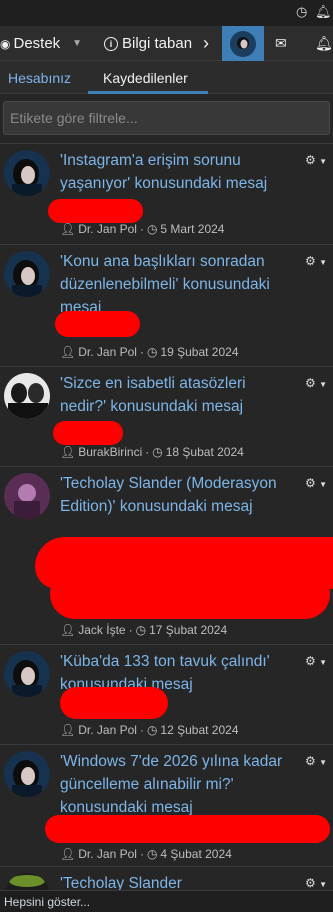 The width and height of the screenshot is (333, 912). Describe the element at coordinates (101, 630) in the screenshot. I see `post-author: Jack İşte` at that location.